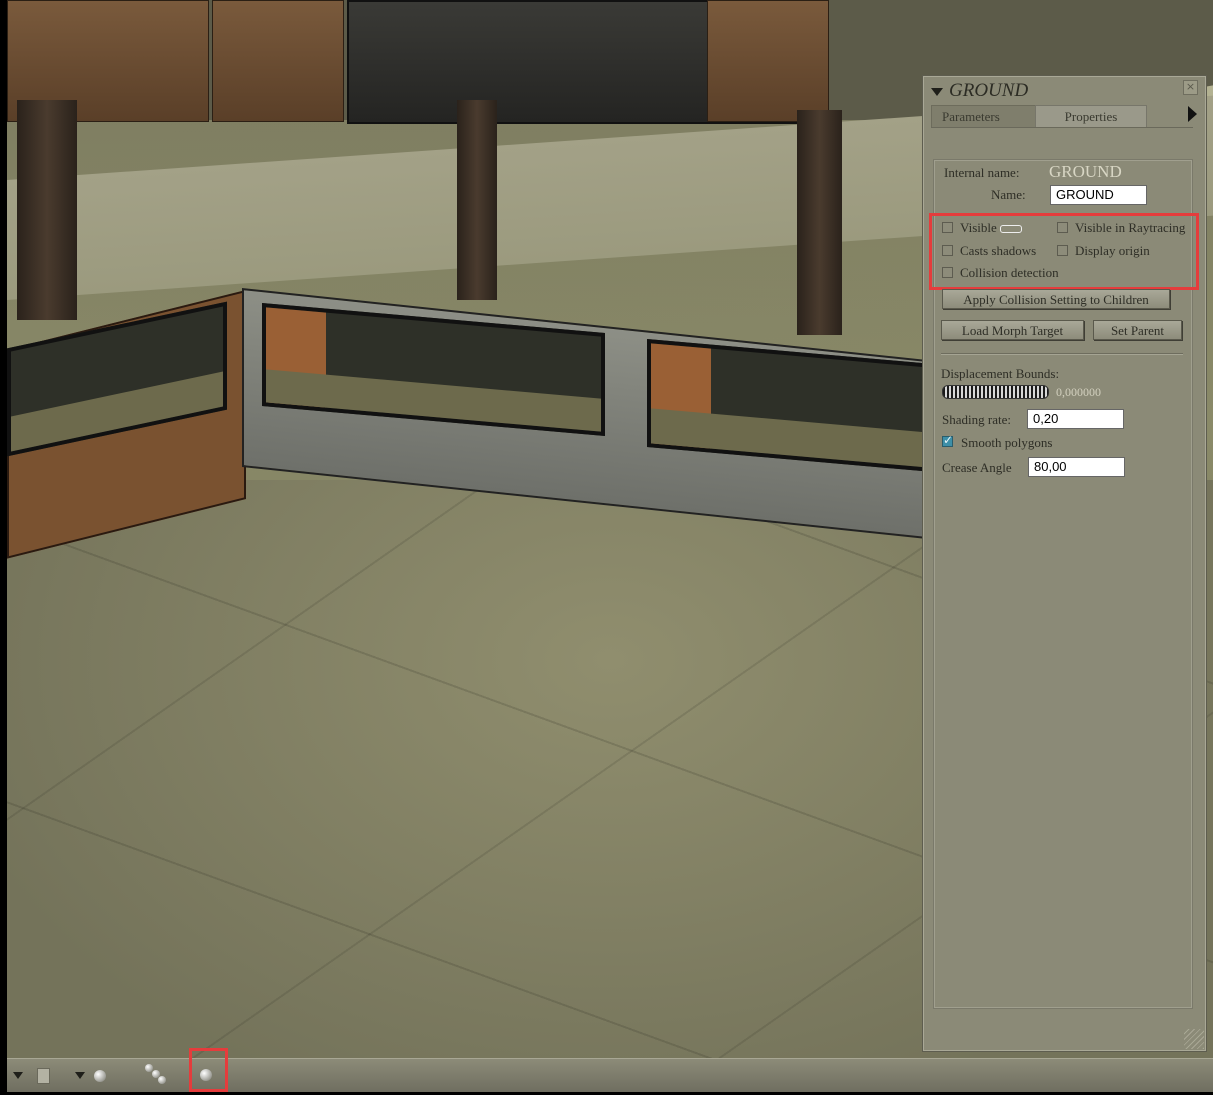 Image resolution: width=1213 pixels, height=1095 pixels. Describe the element at coordinates (1076, 467) in the screenshot. I see `crease-angle-field: 80,00` at that location.